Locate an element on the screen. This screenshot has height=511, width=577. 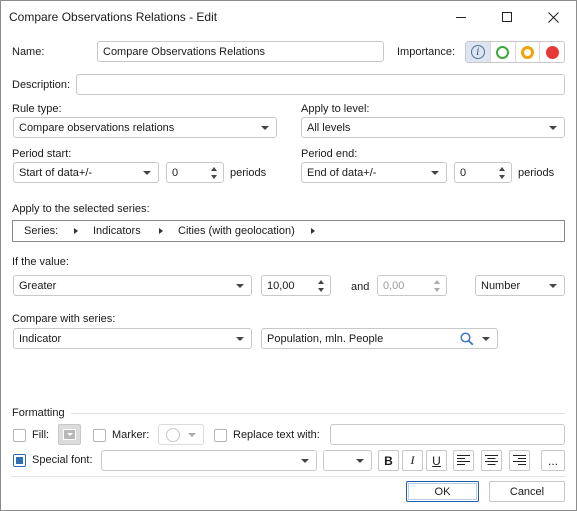
importance-medium-button is located at coordinates (528, 52).